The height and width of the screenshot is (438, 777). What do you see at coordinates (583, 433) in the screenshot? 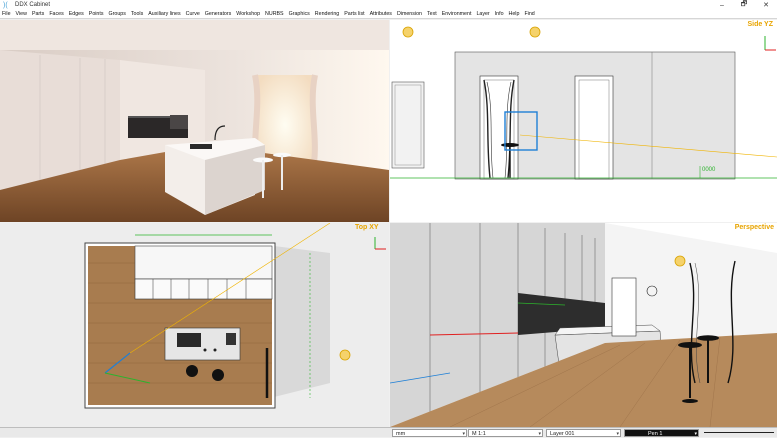
I see `layer-select: Layer 001 ▾` at bounding box center [583, 433].